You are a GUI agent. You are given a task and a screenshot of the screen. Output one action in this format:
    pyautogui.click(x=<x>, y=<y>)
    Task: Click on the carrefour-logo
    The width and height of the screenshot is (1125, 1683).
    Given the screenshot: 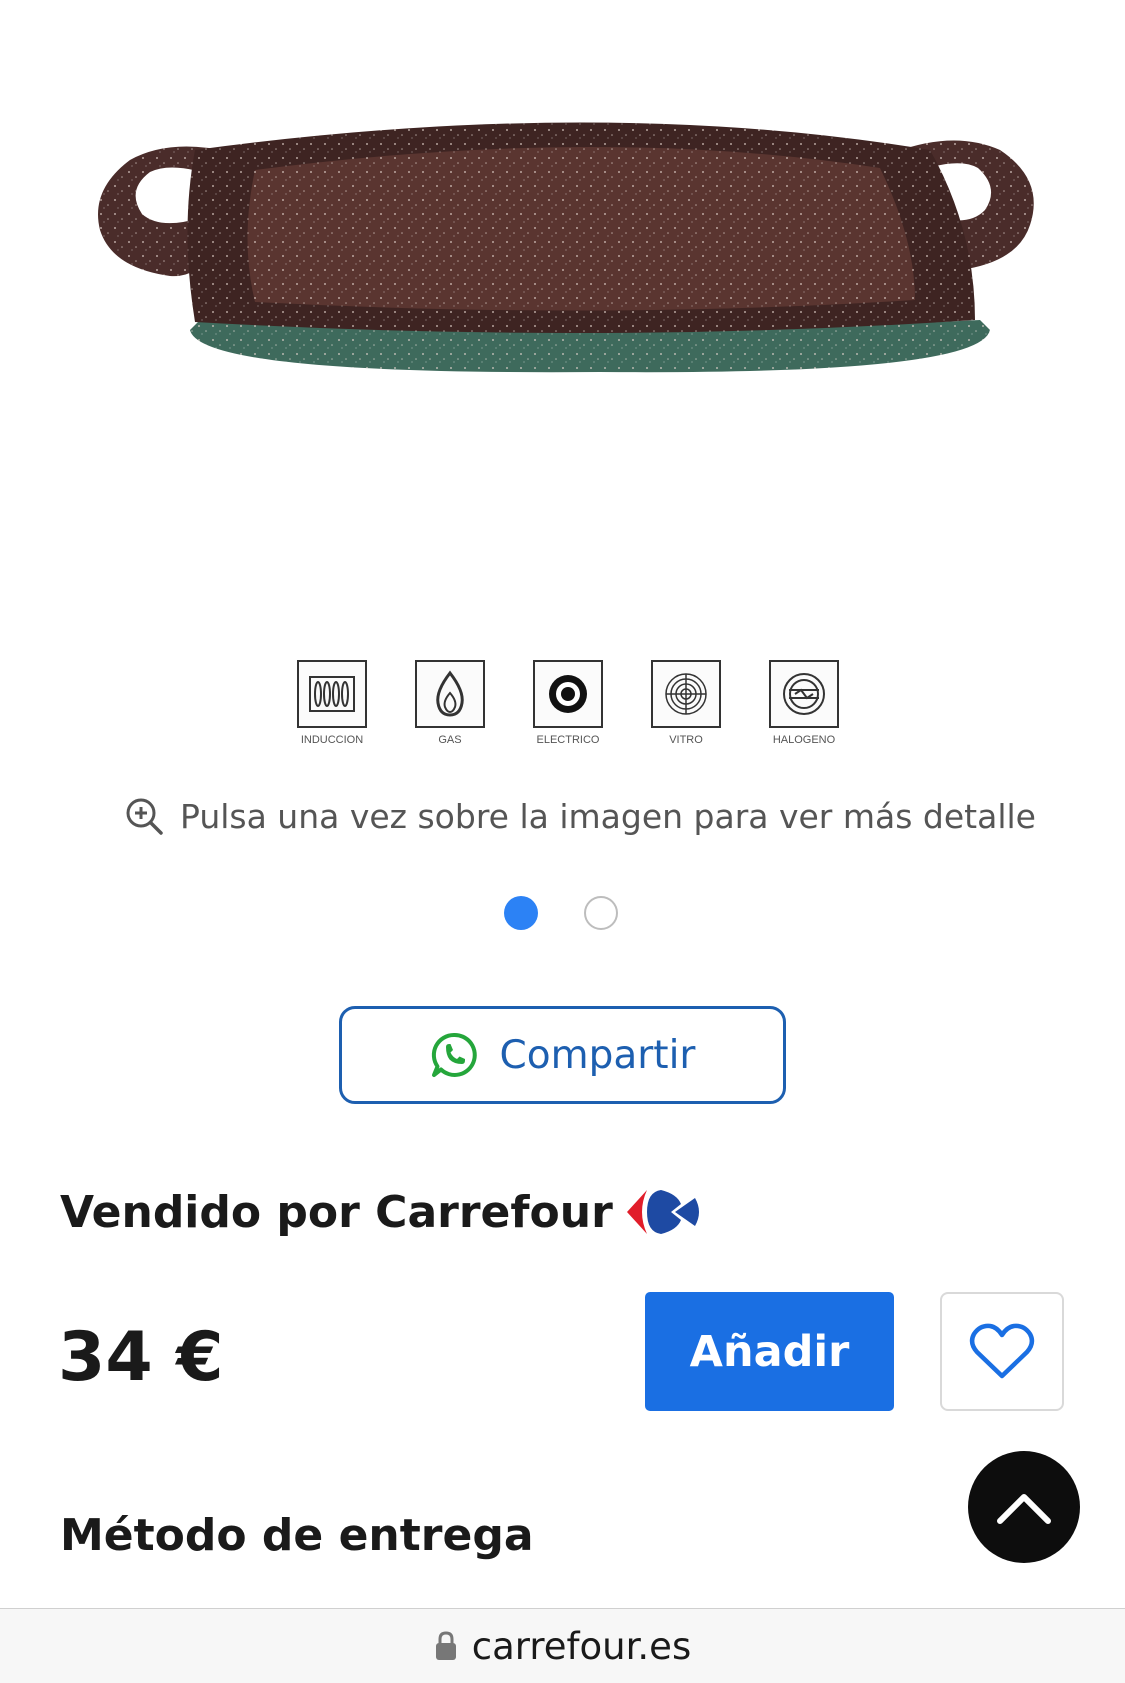 What is the action you would take?
    pyautogui.click(x=662, y=1212)
    